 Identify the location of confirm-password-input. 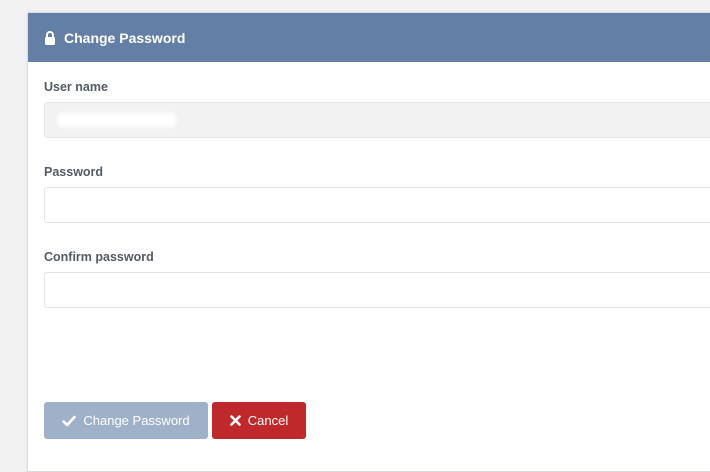
(377, 290).